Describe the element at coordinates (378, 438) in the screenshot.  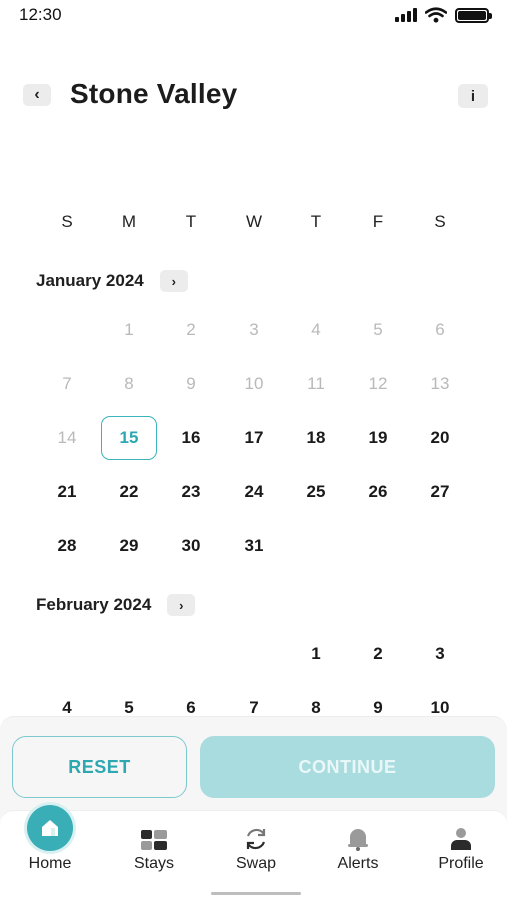
I see `calendar-day: 19` at that location.